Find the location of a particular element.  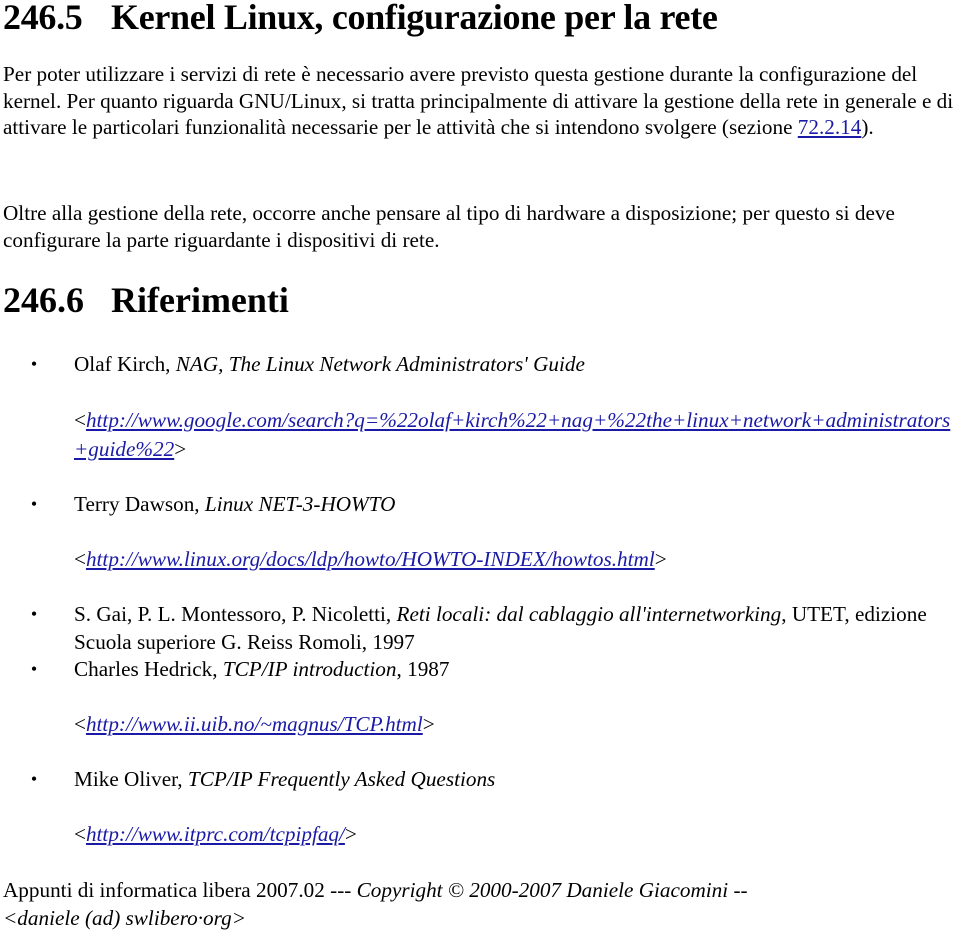

footer-email: <daniele (ad) swlibero·org> is located at coordinates (124, 918).